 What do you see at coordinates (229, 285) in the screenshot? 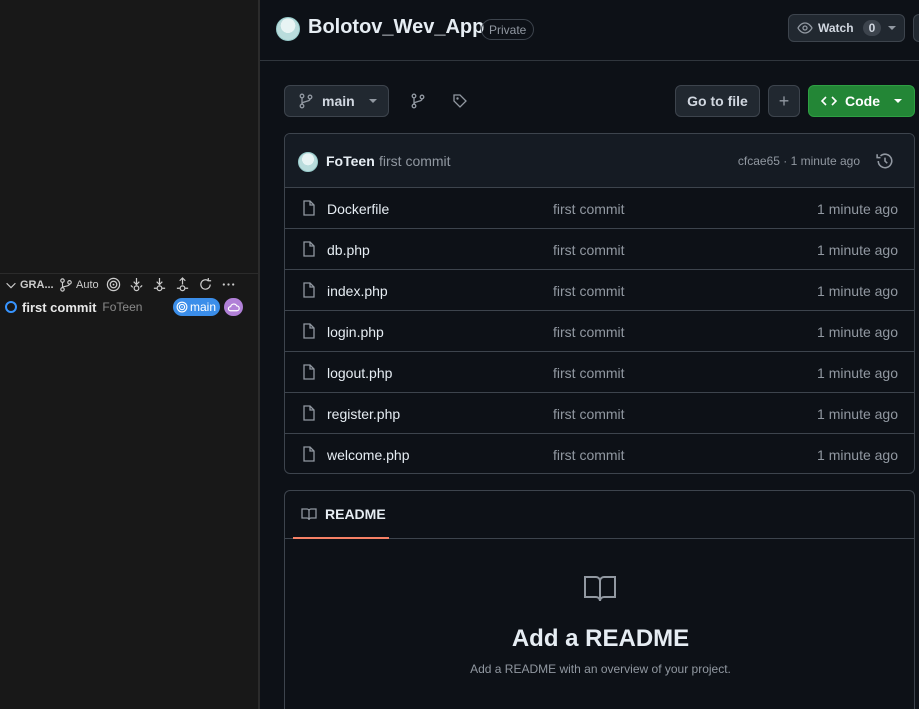
I see `more-icon` at bounding box center [229, 285].